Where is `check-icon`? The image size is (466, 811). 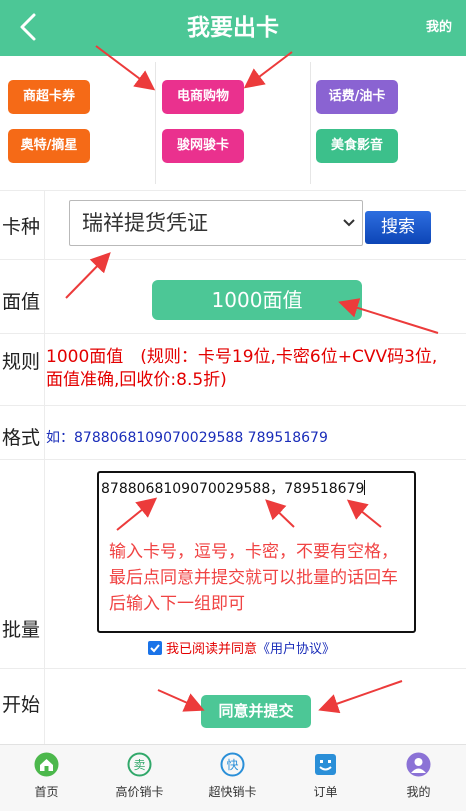 check-icon is located at coordinates (155, 648).